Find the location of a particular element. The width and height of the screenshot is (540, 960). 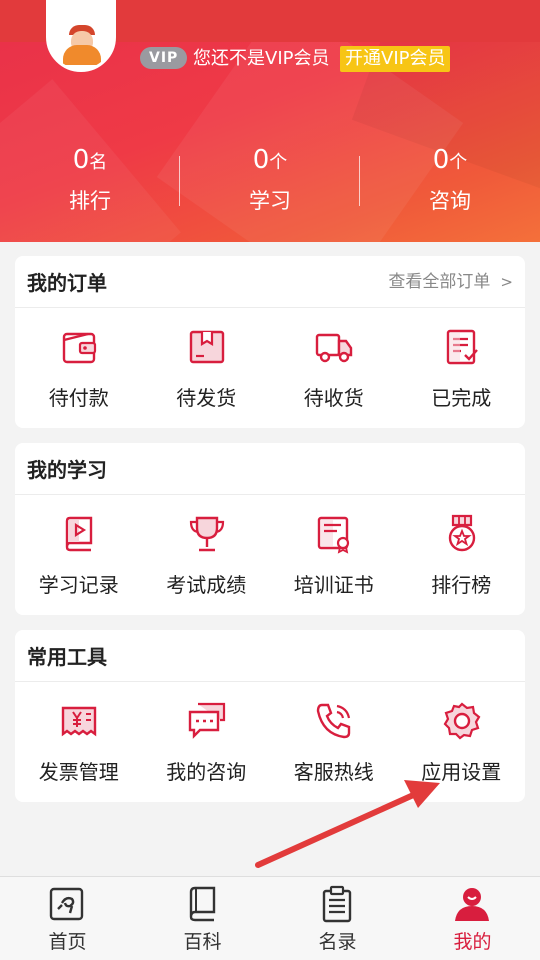

order-completed: 已完成 is located at coordinates (462, 368).